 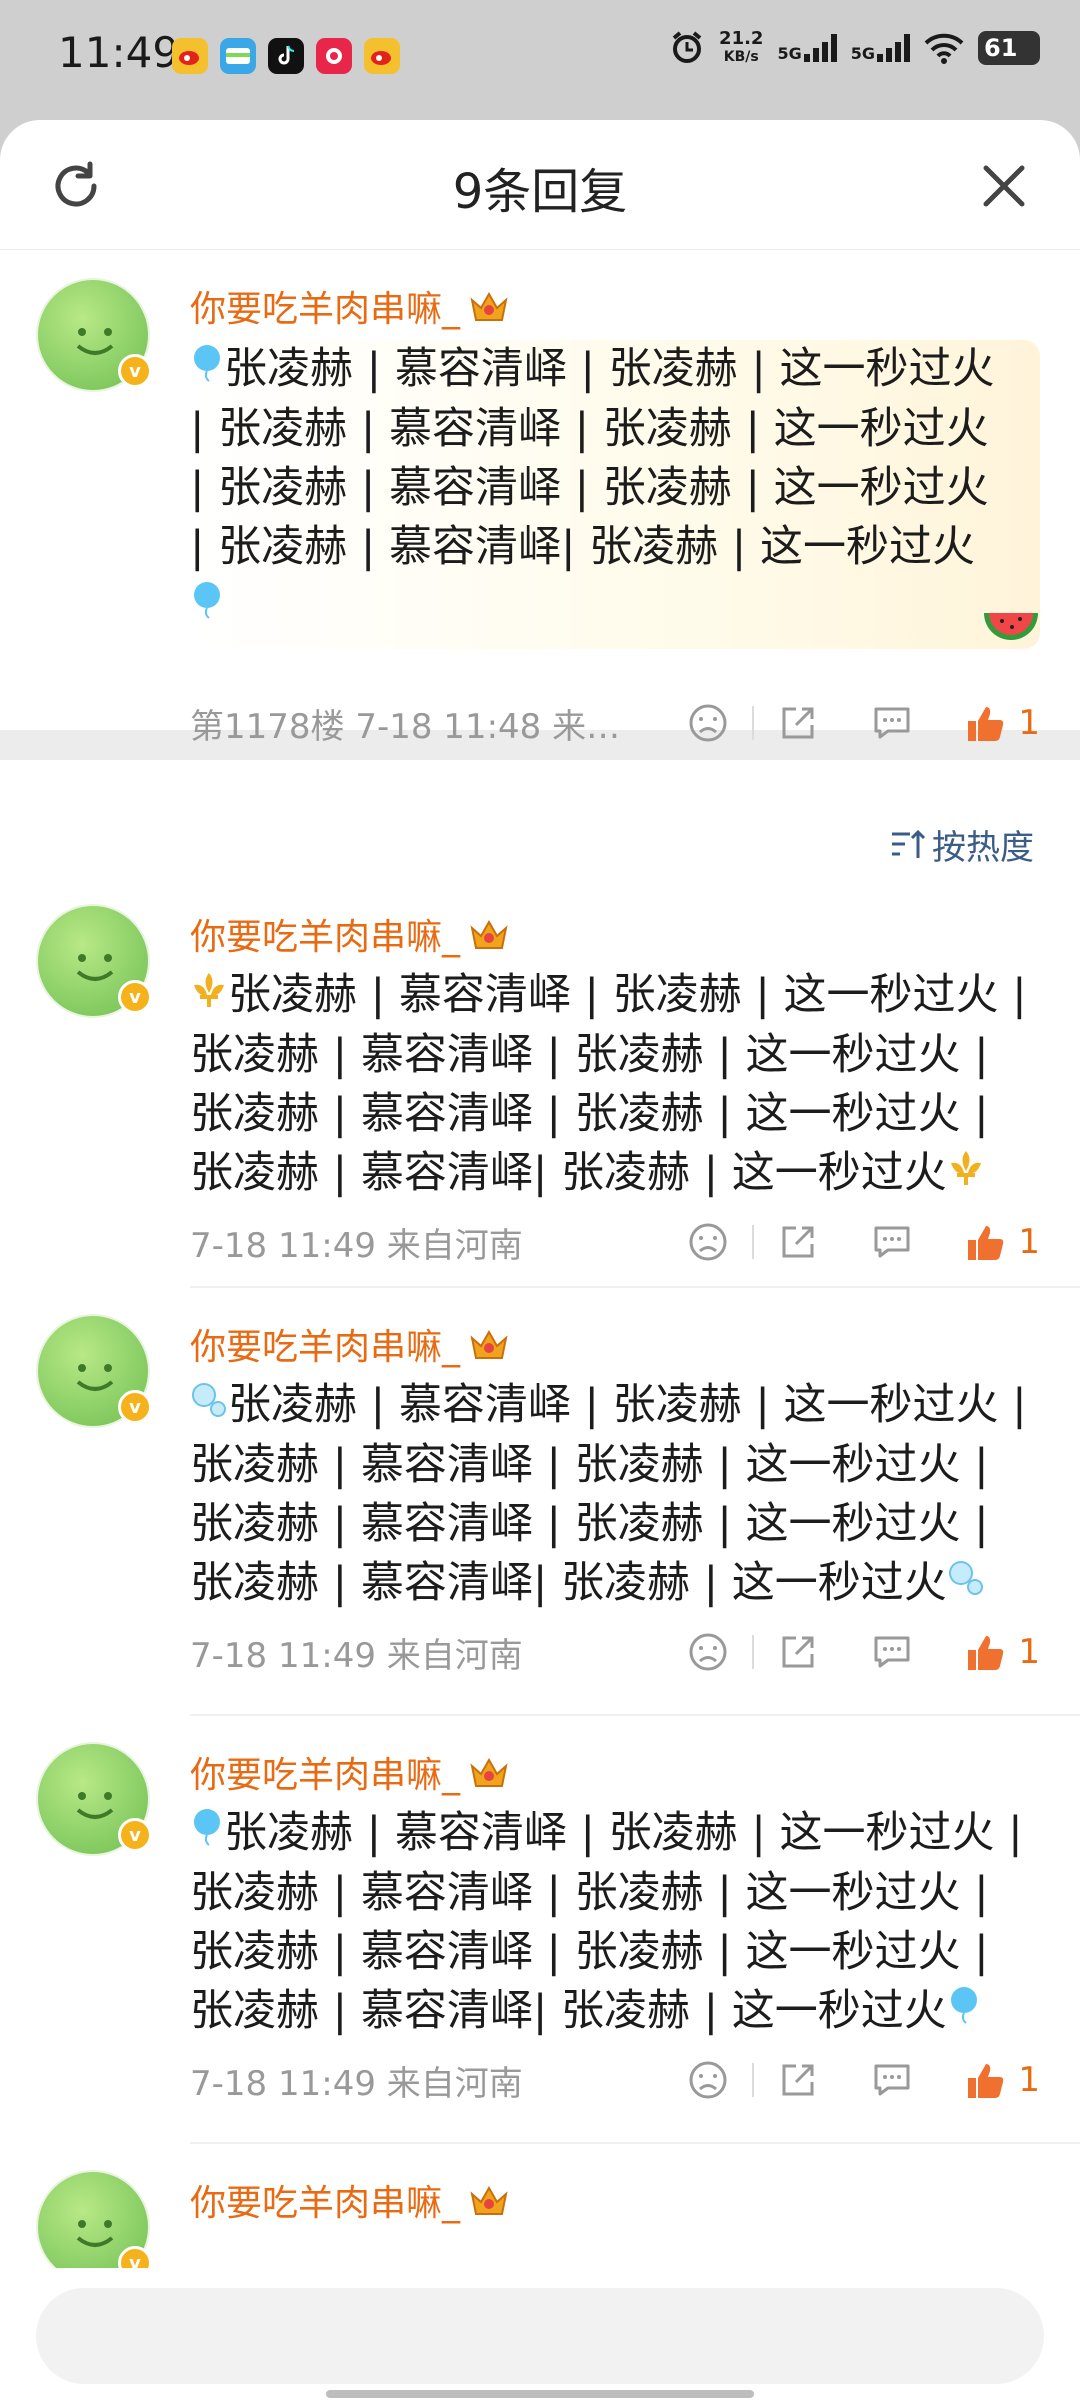 I want to click on pinduoduo-icon, so click(x=334, y=56).